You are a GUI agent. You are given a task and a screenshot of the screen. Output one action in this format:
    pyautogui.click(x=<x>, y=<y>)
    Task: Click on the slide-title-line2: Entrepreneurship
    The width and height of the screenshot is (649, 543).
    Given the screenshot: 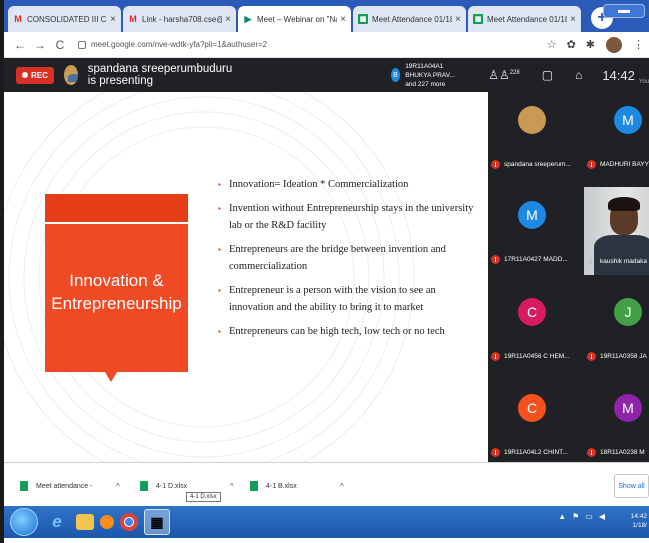 What is the action you would take?
    pyautogui.click(x=116, y=303)
    